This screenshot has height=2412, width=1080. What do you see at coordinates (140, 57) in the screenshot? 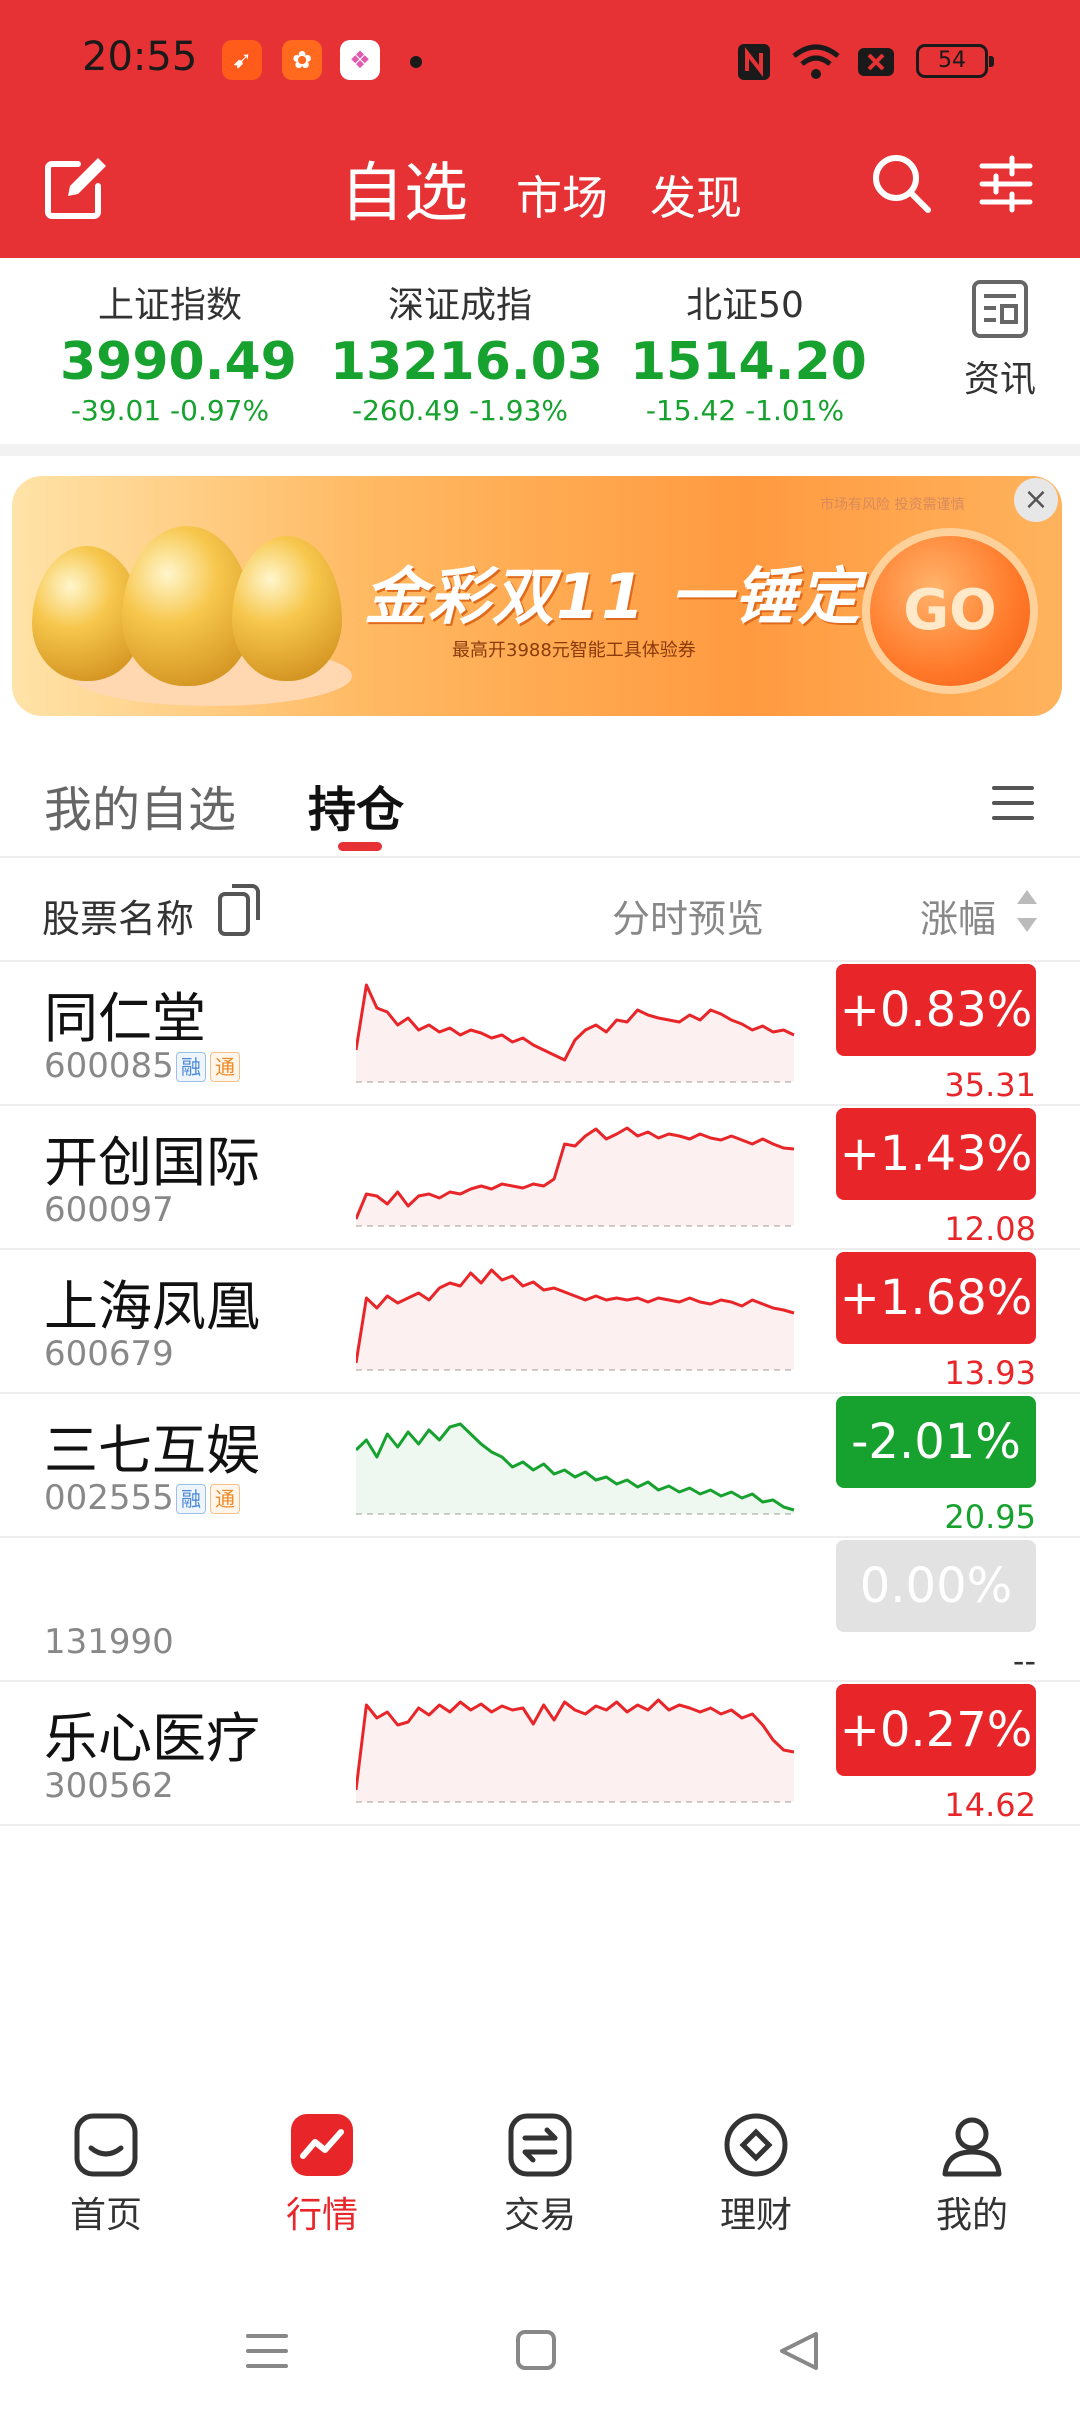
I see `status-time: 20:55` at bounding box center [140, 57].